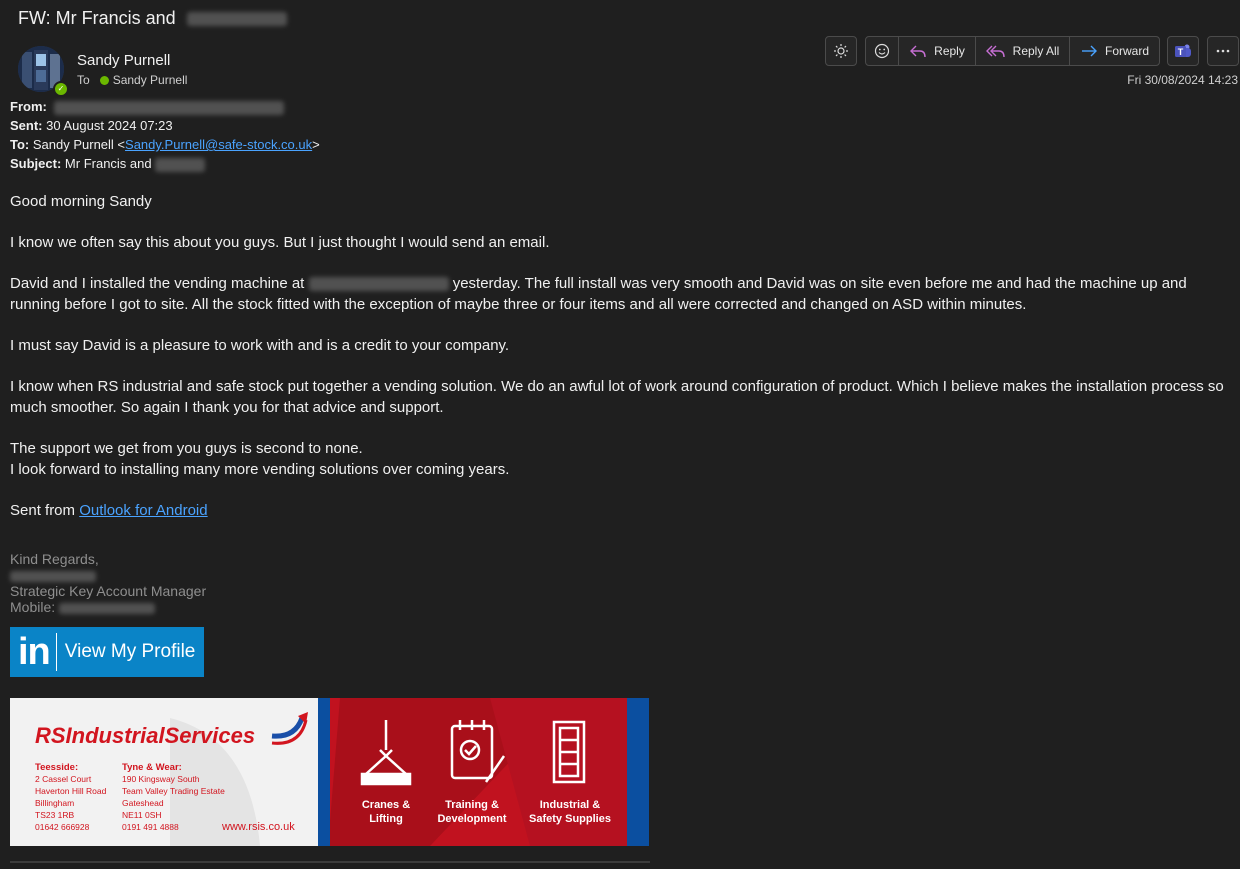  What do you see at coordinates (625, 511) in the screenshot?
I see `sent-from: Sent from Outlook for Android` at bounding box center [625, 511].